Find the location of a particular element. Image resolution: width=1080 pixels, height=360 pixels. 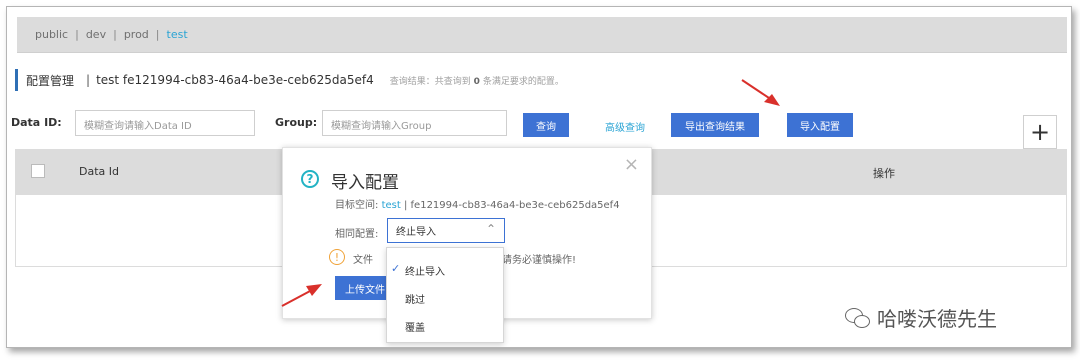

arrow-to-upload-button is located at coordinates (301, 295).